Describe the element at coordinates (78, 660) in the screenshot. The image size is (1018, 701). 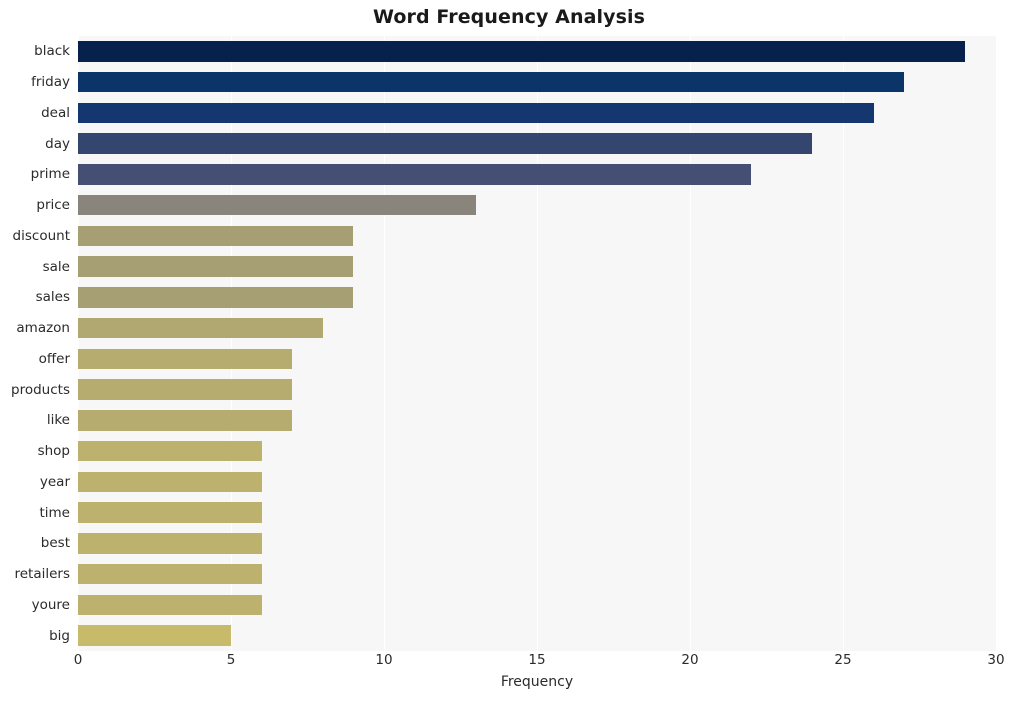
I see `x-axis-tick-label: 0` at that location.